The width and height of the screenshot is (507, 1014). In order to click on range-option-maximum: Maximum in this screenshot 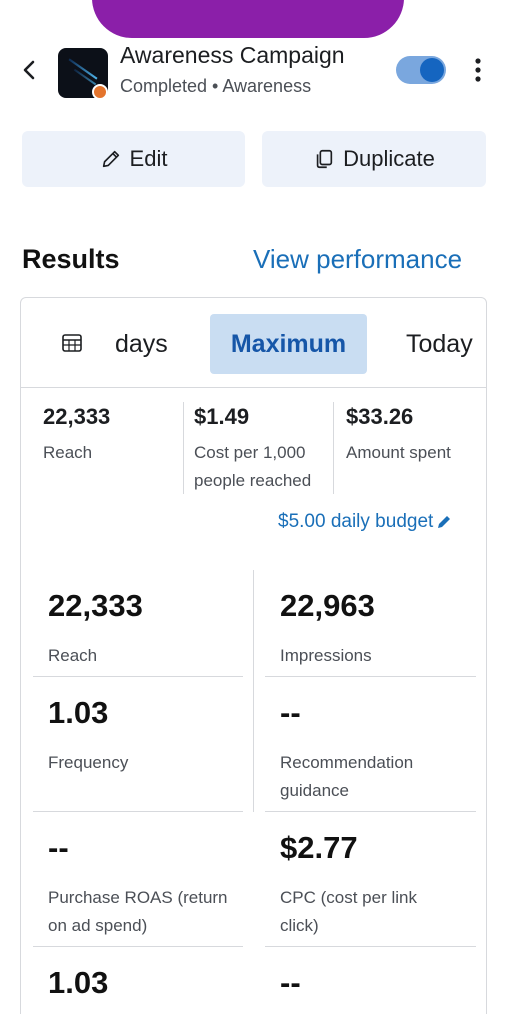, I will do `click(288, 344)`.